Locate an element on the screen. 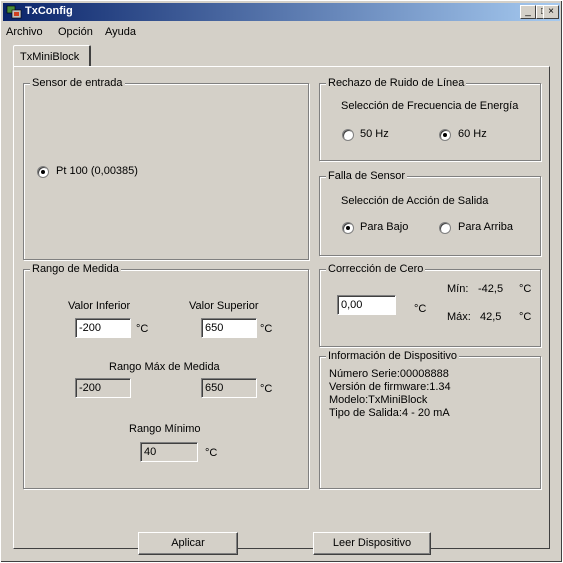 The image size is (563, 563). menu-ayuda: Ayuda is located at coordinates (120, 32).